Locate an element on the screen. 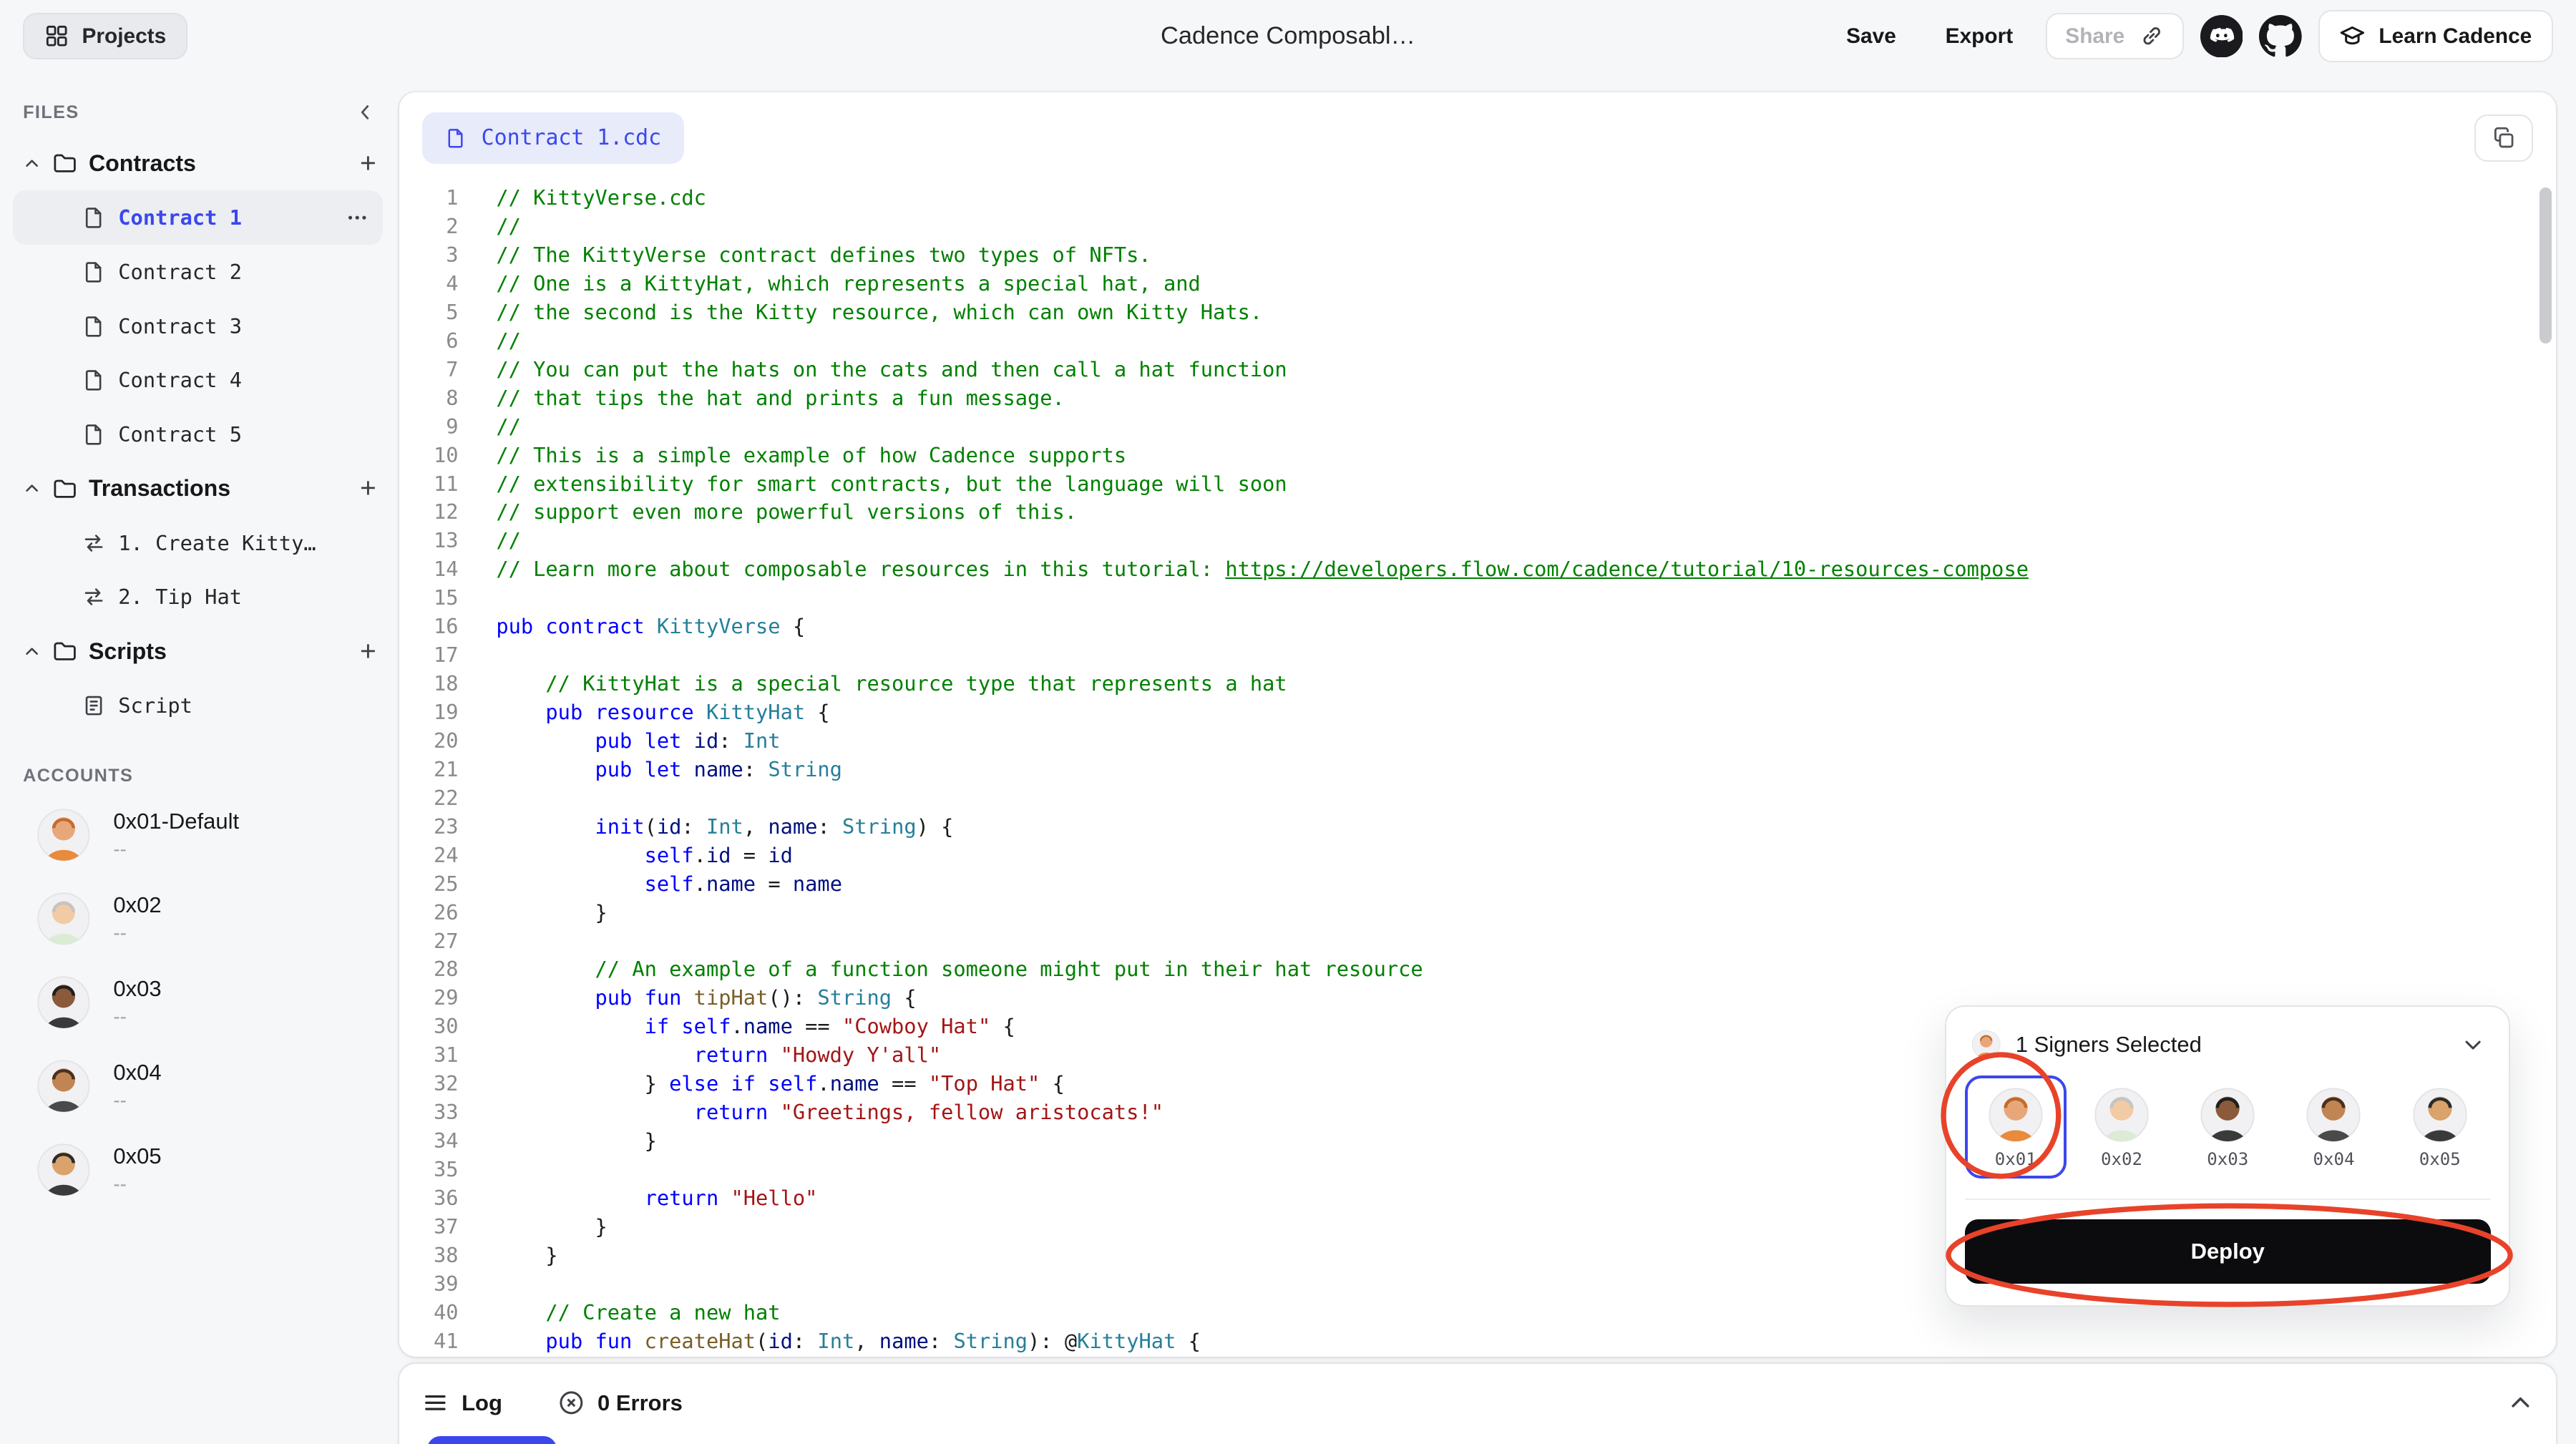 The height and width of the screenshot is (1444, 2576). sidebar-item-script: Script is located at coordinates (198, 706).